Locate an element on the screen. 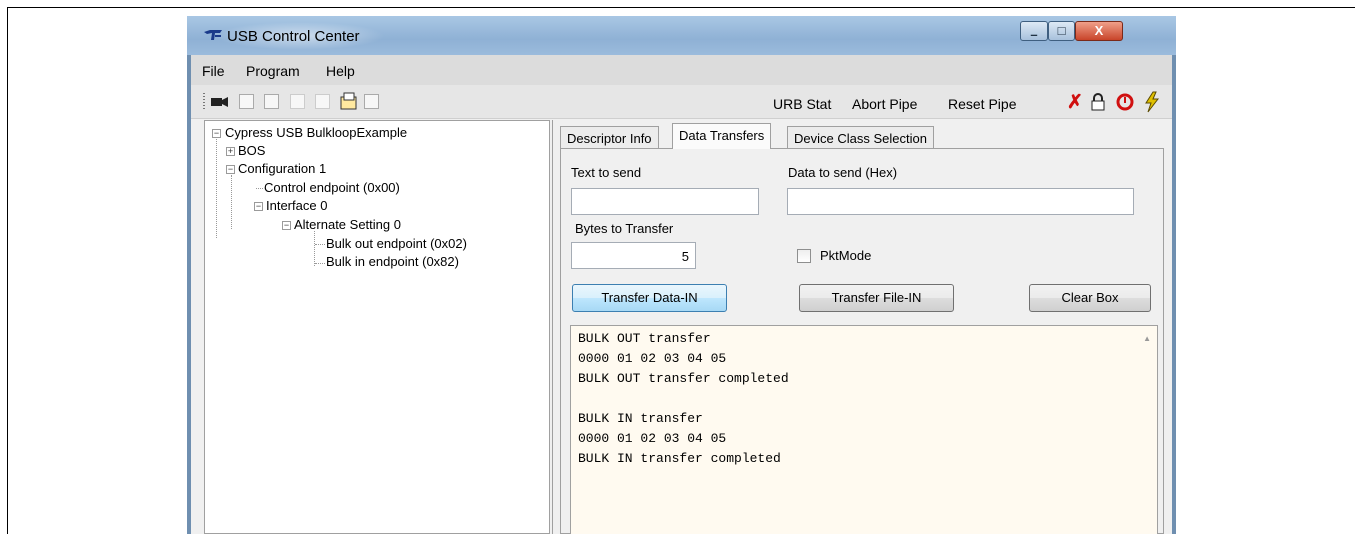 The image size is (1355, 534). menu-file: File is located at coordinates (213, 71).